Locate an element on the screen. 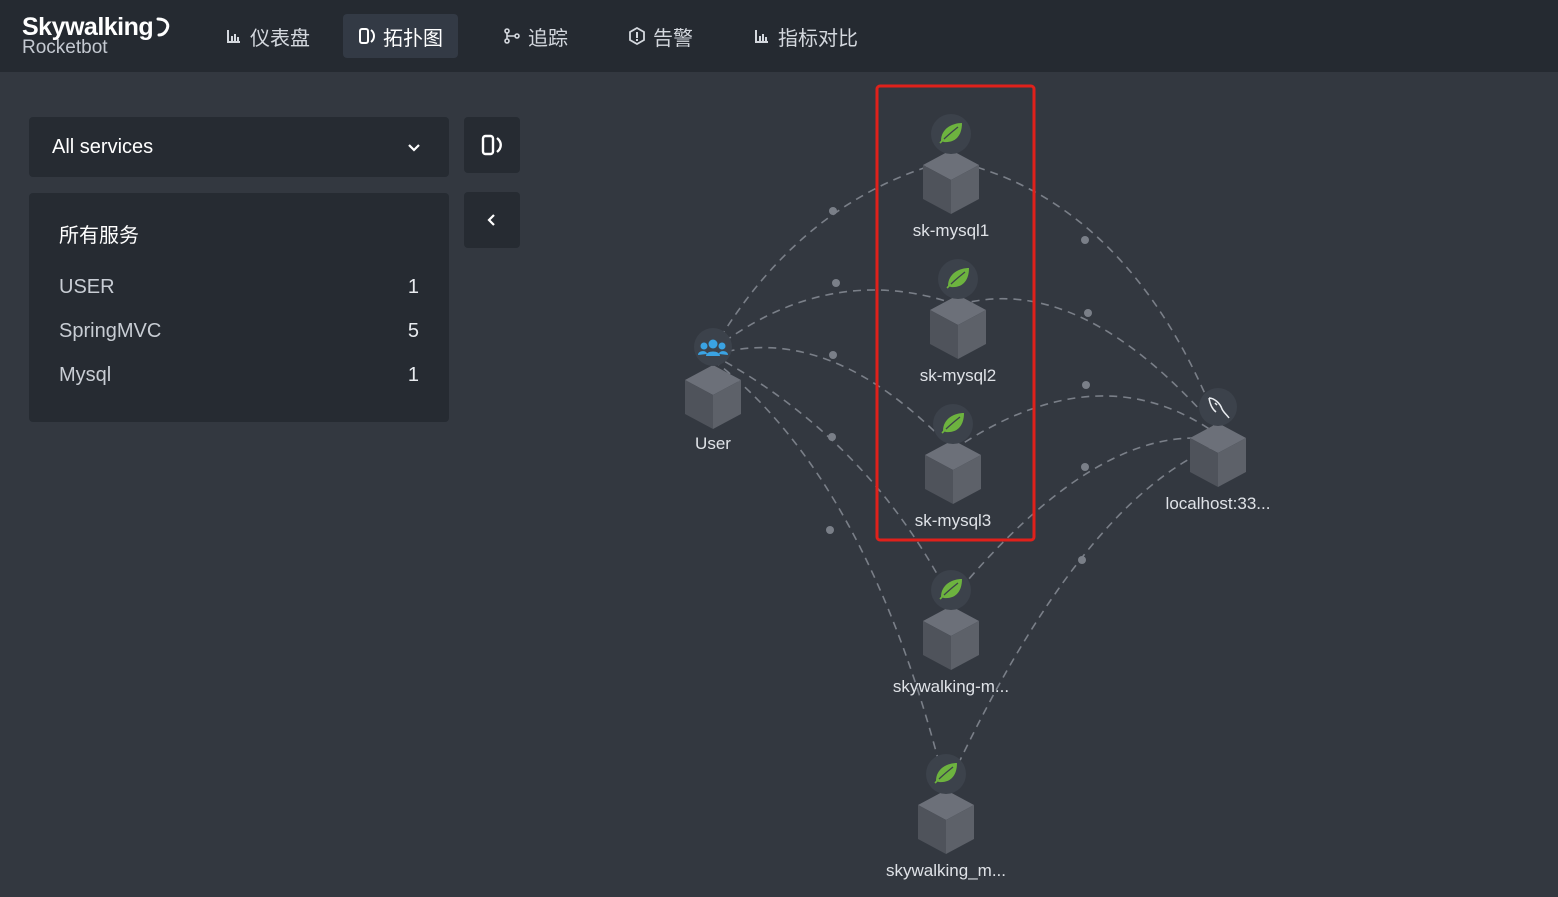 Image resolution: width=1558 pixels, height=897 pixels. nav-dashboard-label: 仪表盘 is located at coordinates (280, 38).